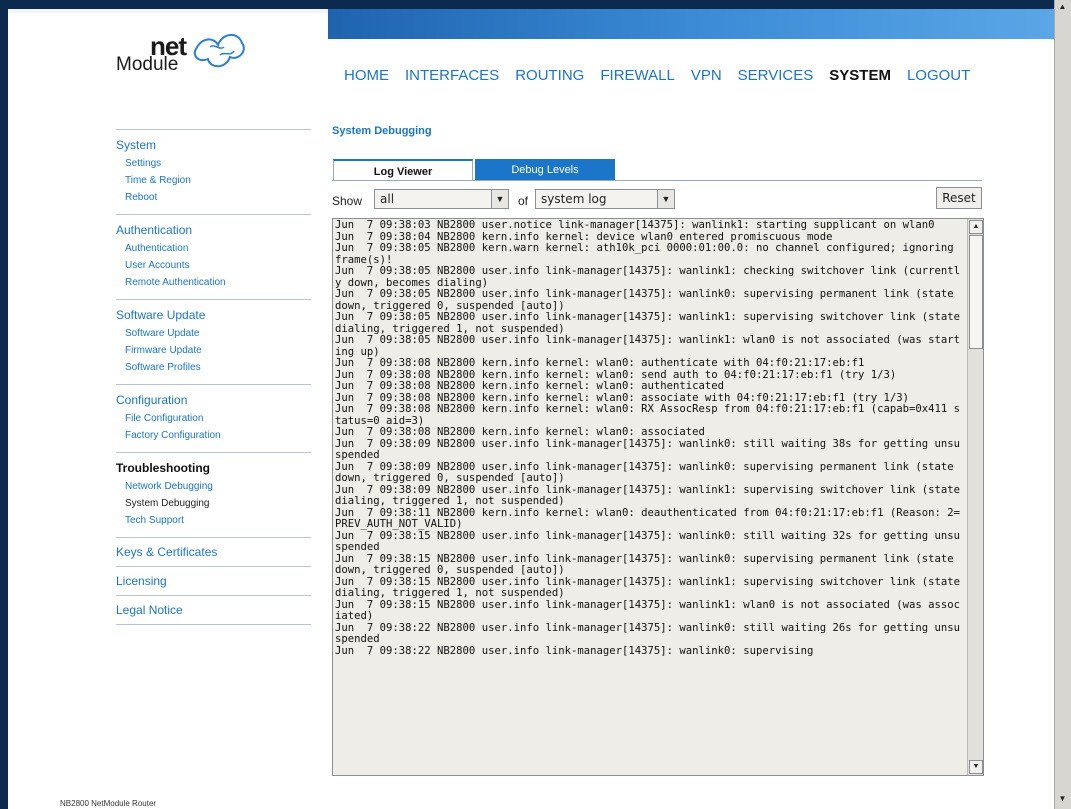  Describe the element at coordinates (549, 75) in the screenshot. I see `nav-routing: ROUTING` at that location.